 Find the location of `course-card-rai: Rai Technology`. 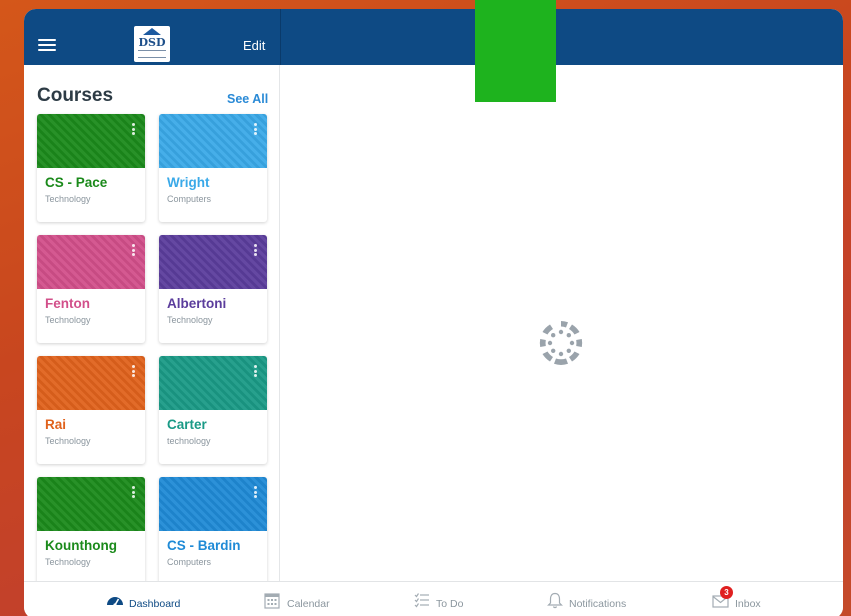

course-card-rai: Rai Technology is located at coordinates (91, 410).